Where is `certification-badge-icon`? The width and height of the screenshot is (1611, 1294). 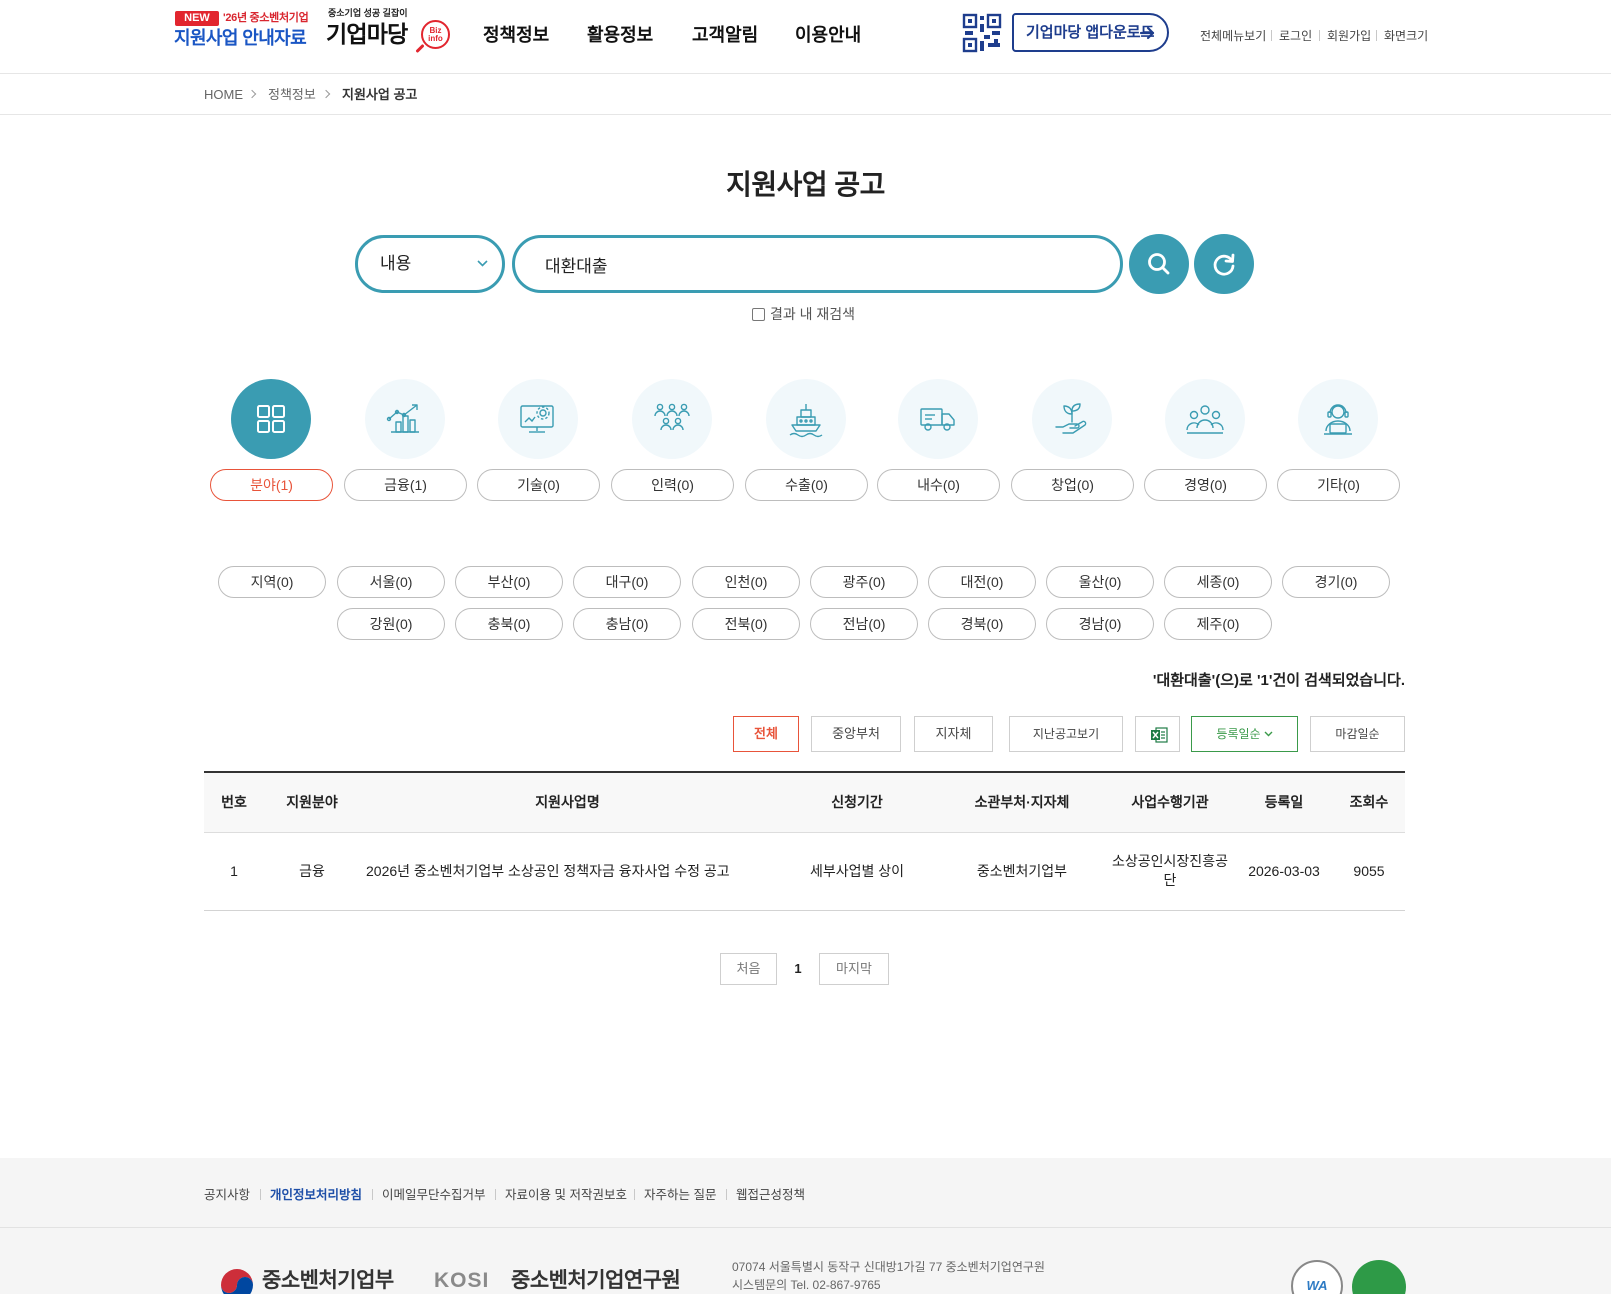
certification-badge-icon is located at coordinates (1379, 1277).